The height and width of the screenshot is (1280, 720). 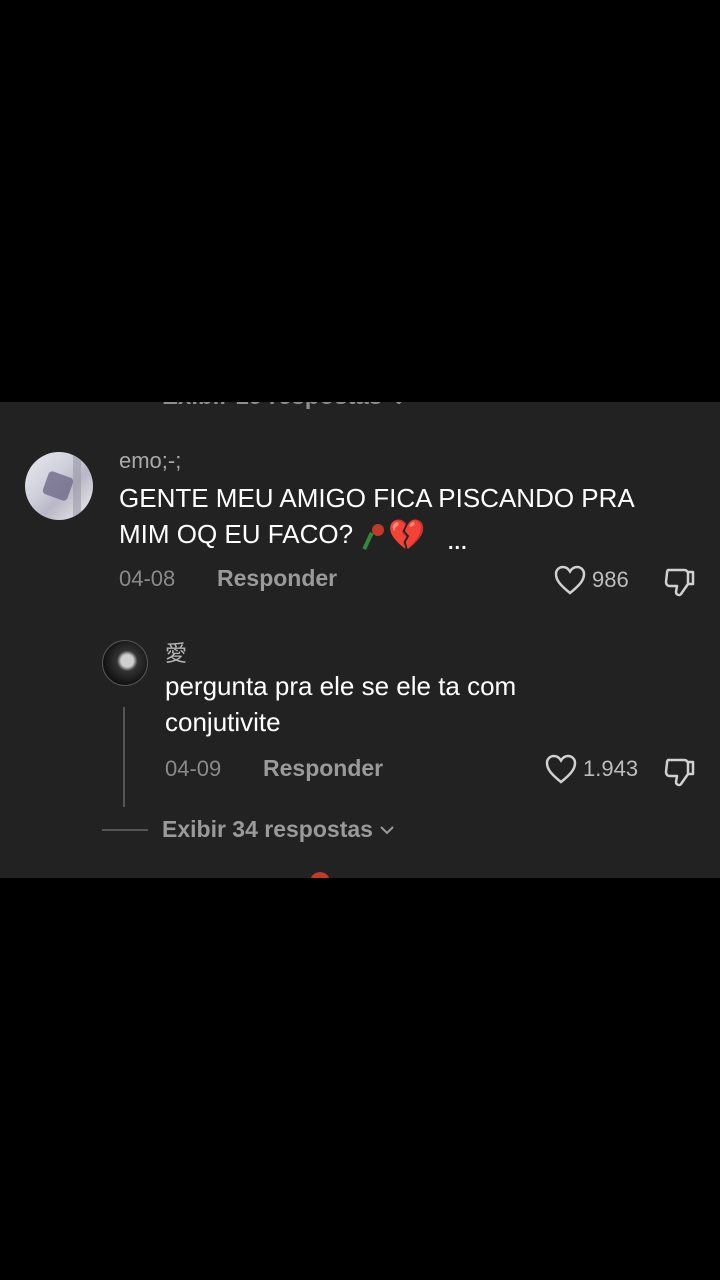 I want to click on view-replies-previous: Exibir 19 respostas ⌄, so click(x=285, y=406).